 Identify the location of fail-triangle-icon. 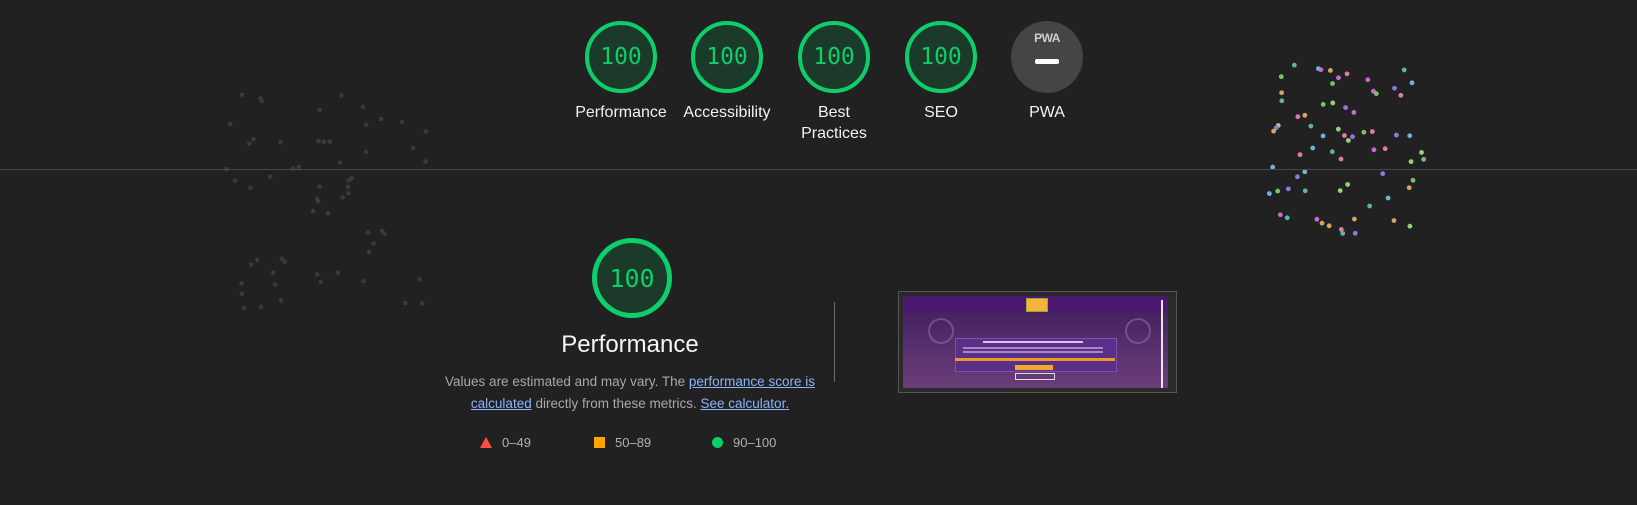
(486, 442).